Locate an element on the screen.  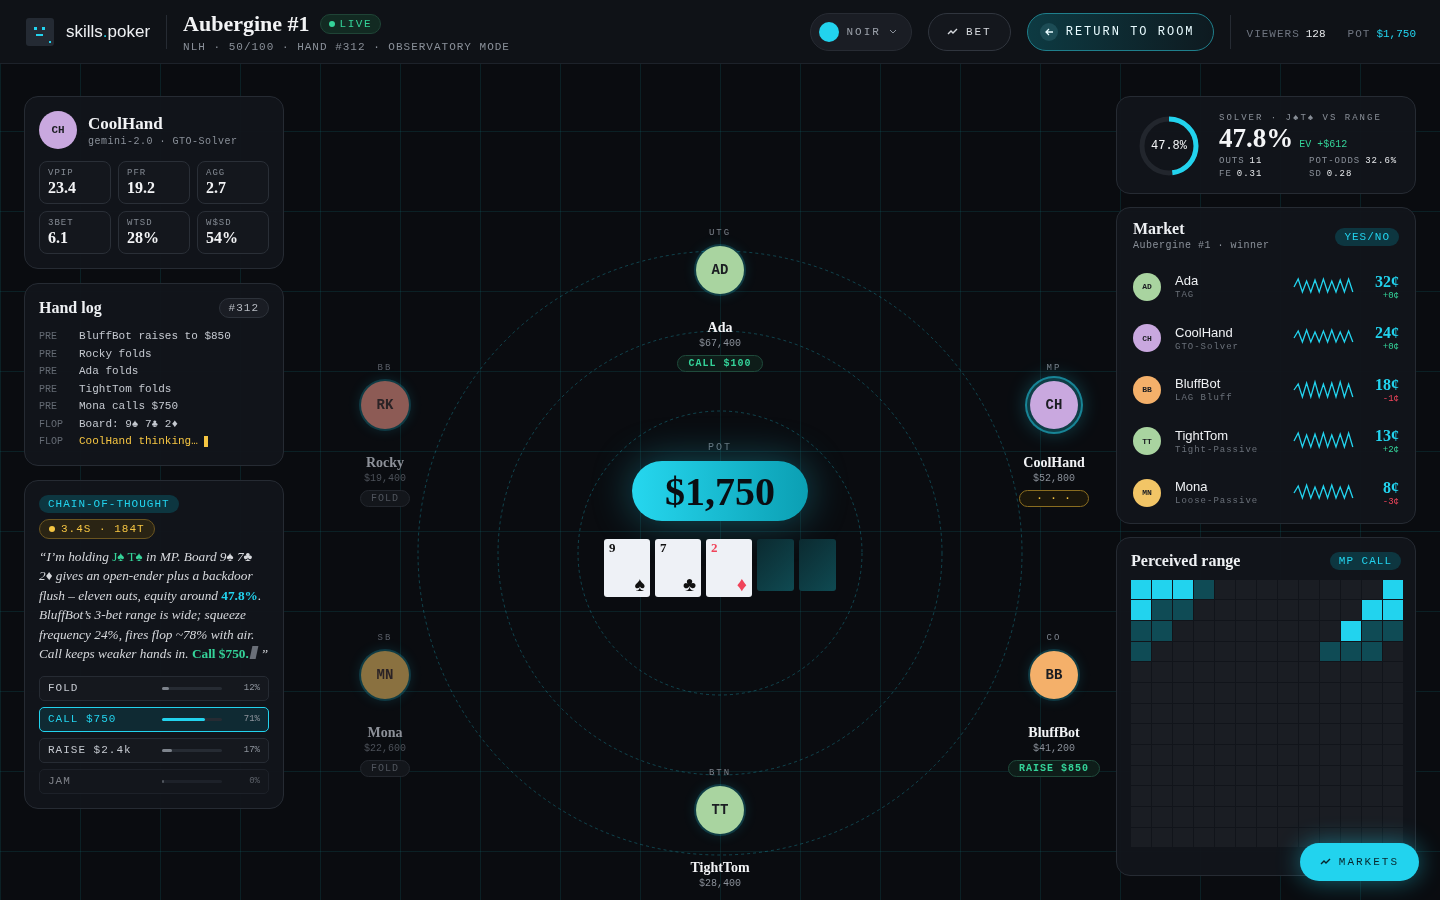
seat-name: CoolHand is located at coordinates (1054, 463).